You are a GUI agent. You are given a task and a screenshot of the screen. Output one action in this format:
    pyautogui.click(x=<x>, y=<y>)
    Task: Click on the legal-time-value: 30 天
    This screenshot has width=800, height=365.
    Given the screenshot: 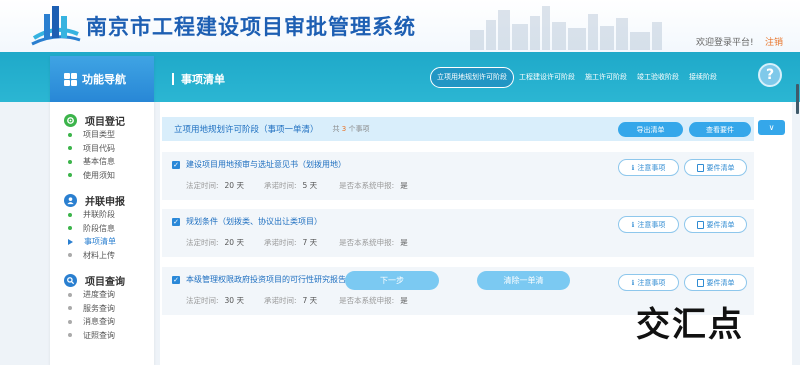 What is the action you would take?
    pyautogui.click(x=234, y=300)
    